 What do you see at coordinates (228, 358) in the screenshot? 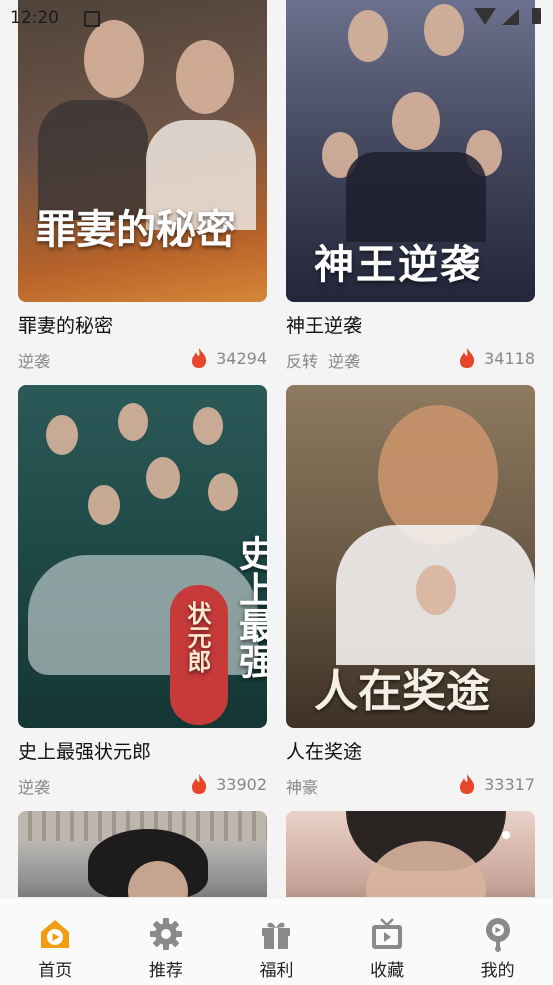
I see `view-count: 34294` at bounding box center [228, 358].